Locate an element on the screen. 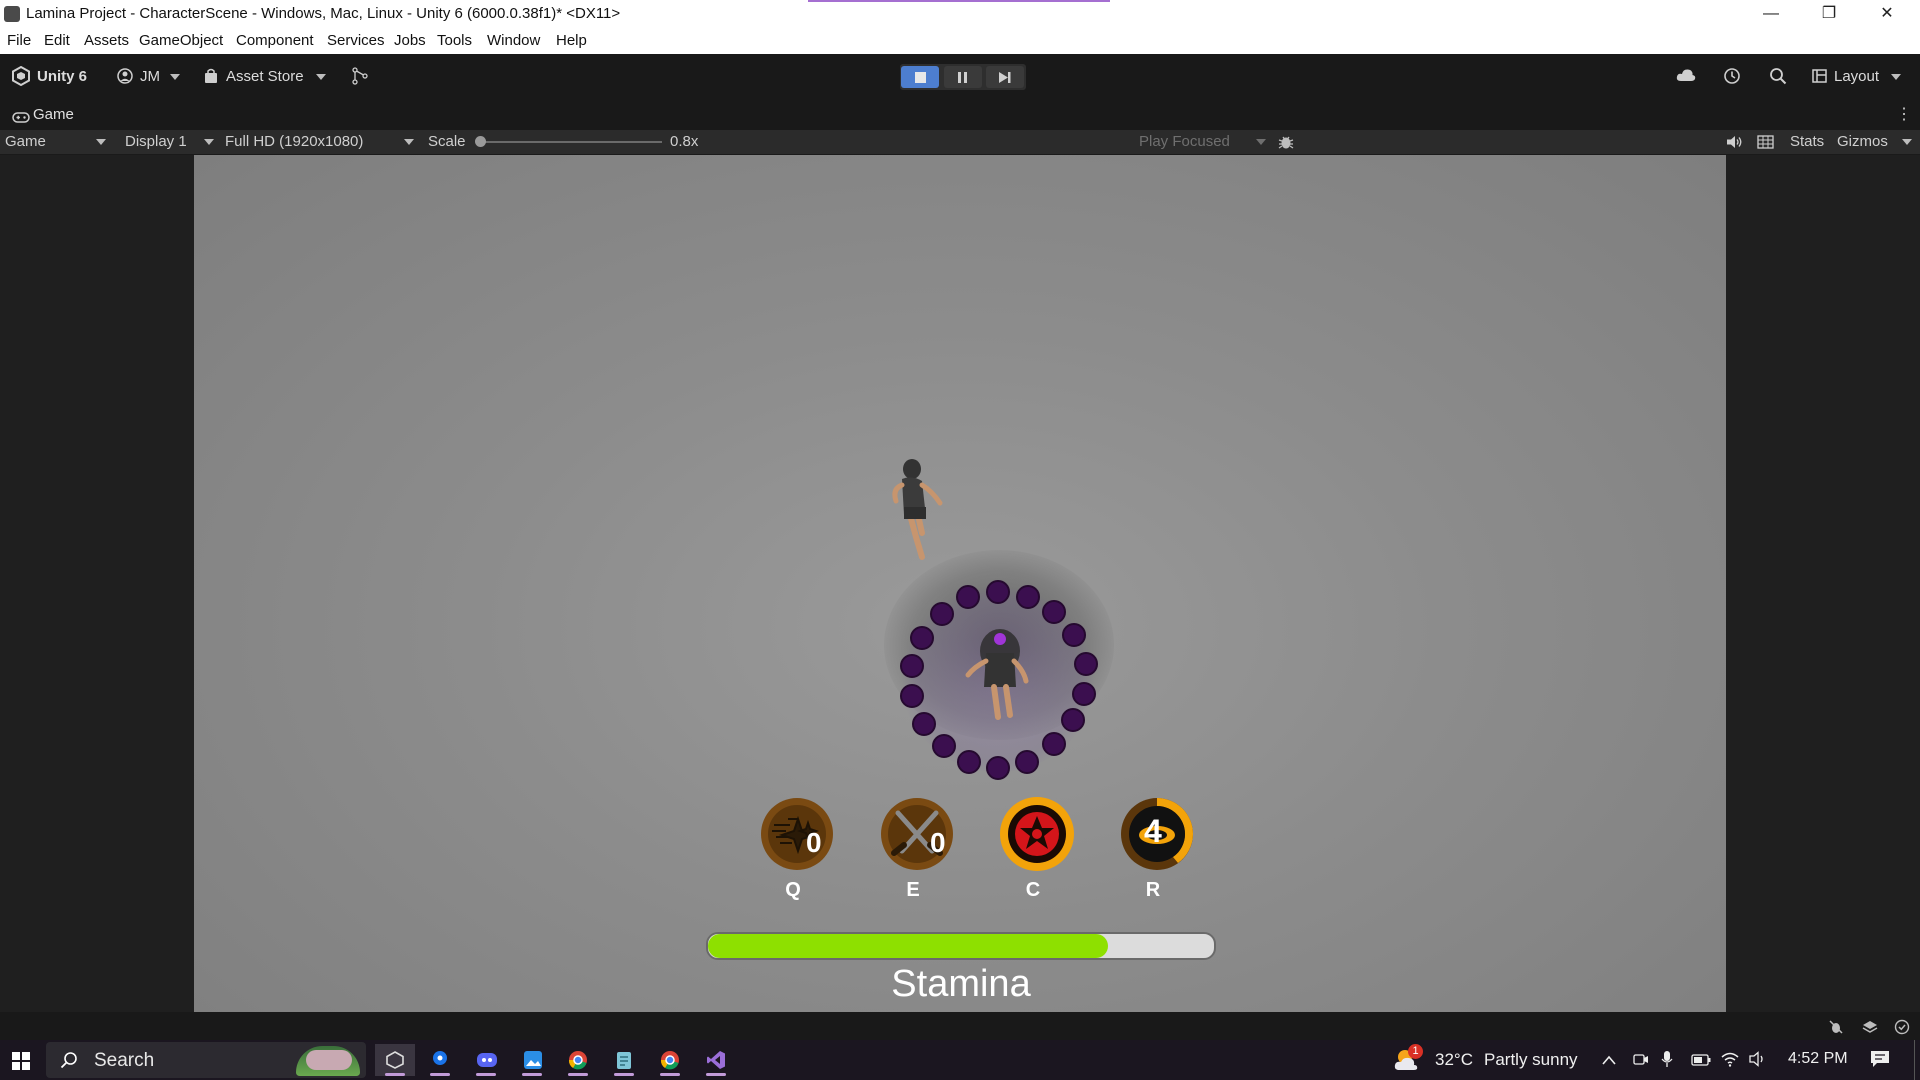  shuriken-icon is located at coordinates (797, 834).